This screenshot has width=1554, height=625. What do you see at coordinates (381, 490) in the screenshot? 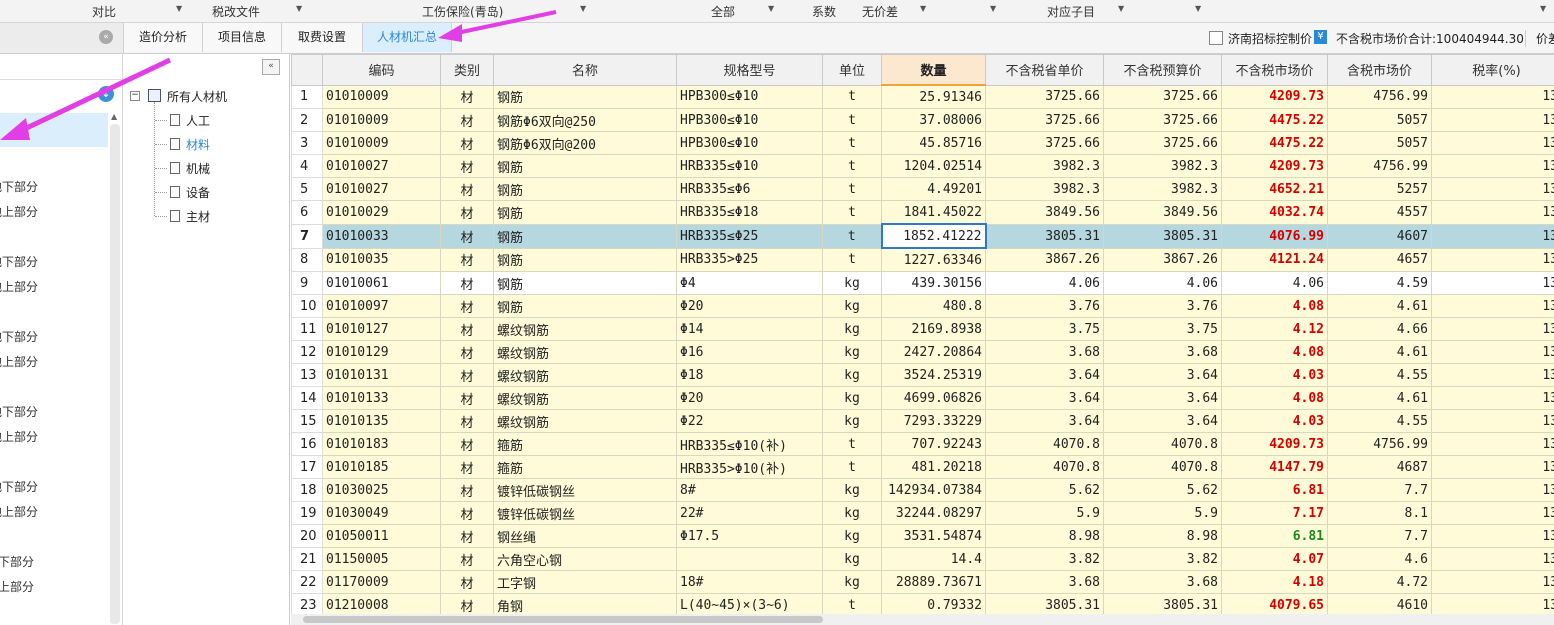
I see `cell-code: 01030025` at bounding box center [381, 490].